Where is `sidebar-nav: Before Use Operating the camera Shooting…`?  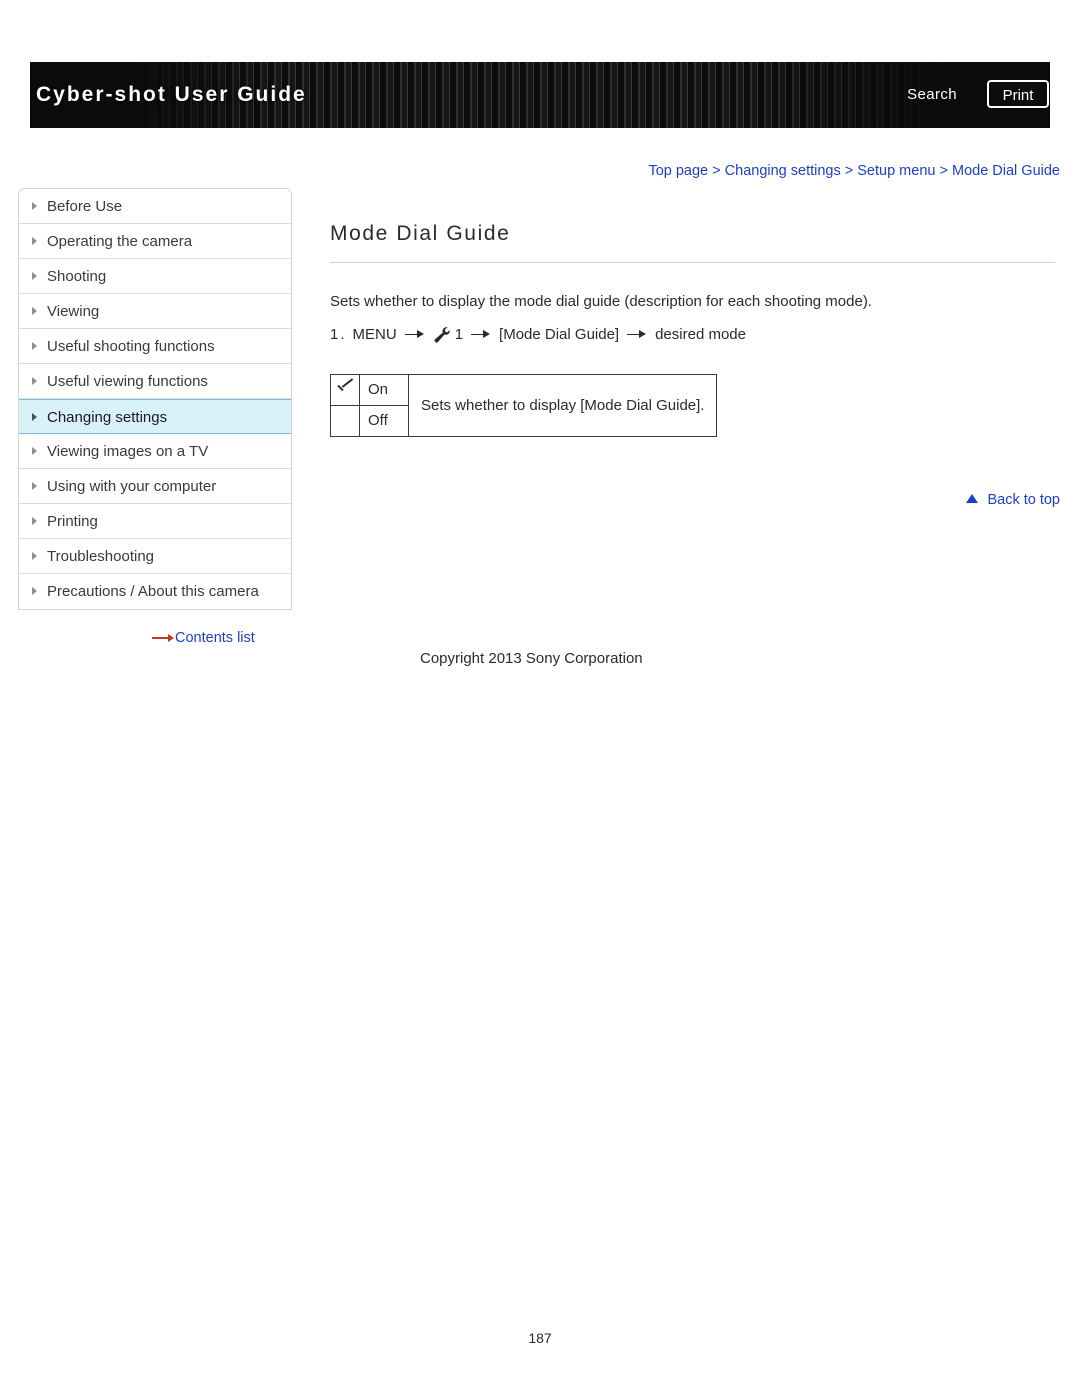 sidebar-nav: Before Use Operating the camera Shooting… is located at coordinates (155, 399).